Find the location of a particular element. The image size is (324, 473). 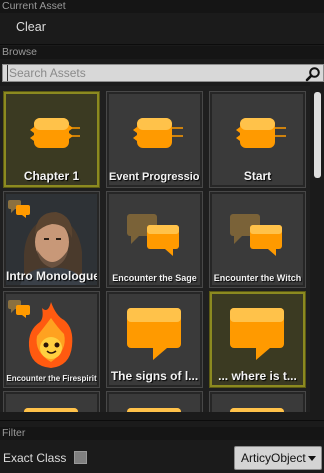

asset-tile: Encounter the Sage is located at coordinates (154, 239).